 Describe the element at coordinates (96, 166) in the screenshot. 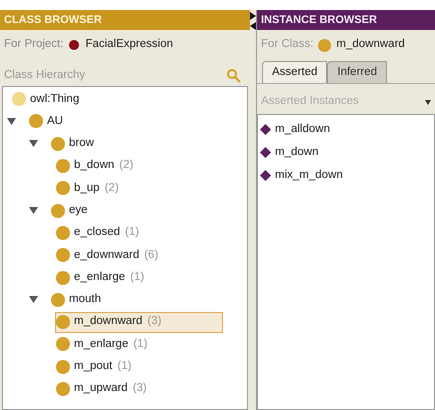

I see `tree-item: b_down (2)` at that location.